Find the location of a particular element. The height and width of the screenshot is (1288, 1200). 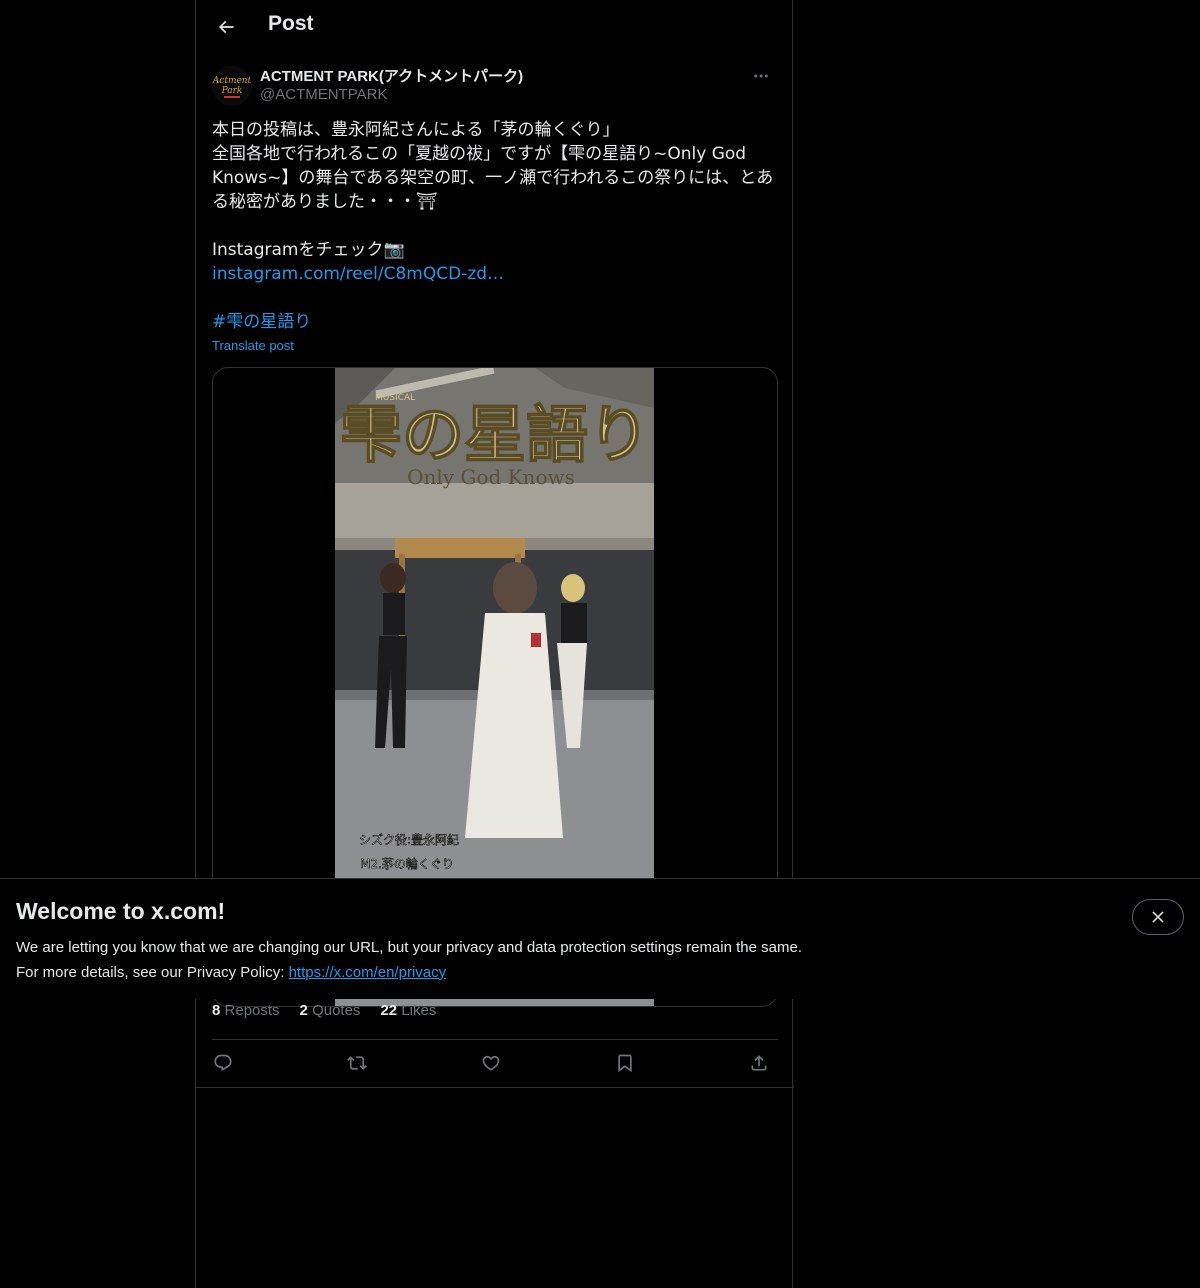

banner-title: Welcome to x.com! is located at coordinates (121, 911).